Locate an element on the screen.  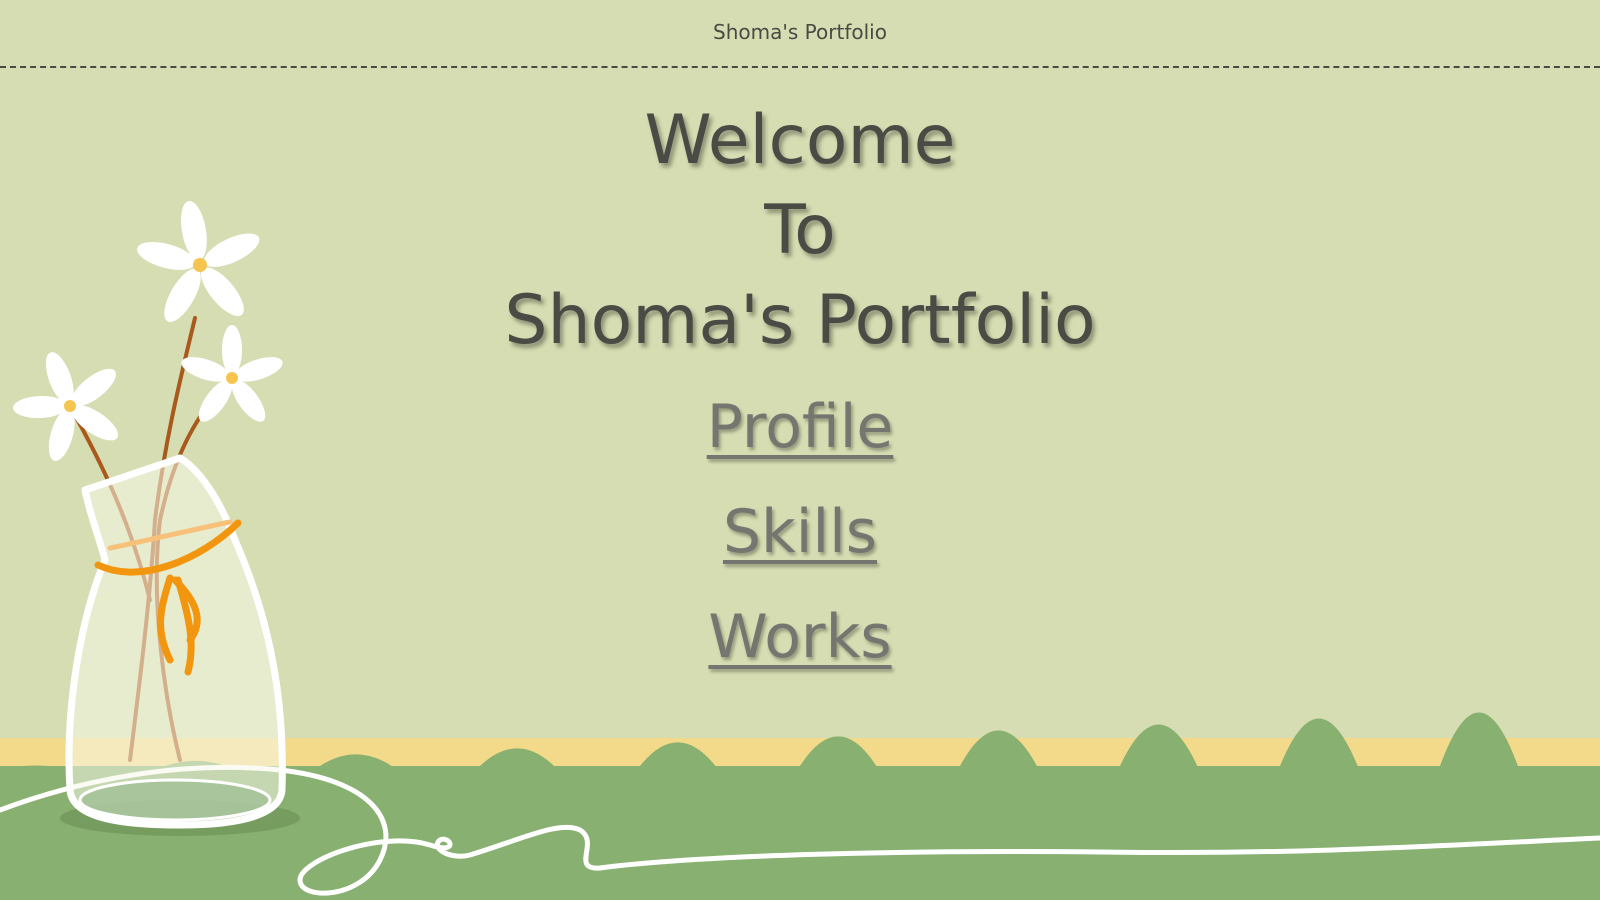
nav-item-works: Works is located at coordinates (800, 654).